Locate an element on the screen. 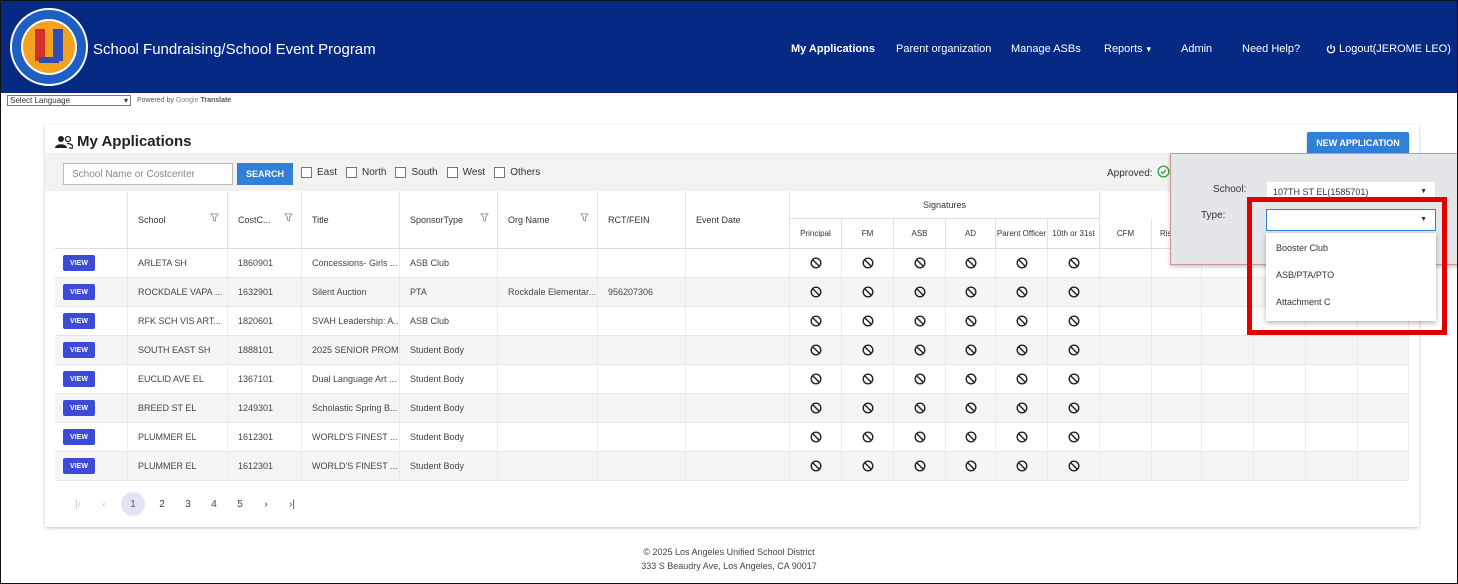  nav-manage-asbs: Manage ASBs is located at coordinates (1046, 49).